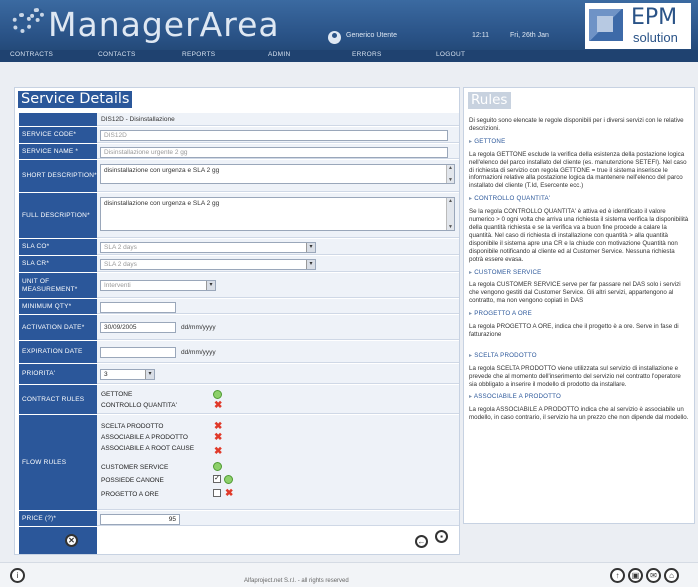  I want to click on sla-co-label: SLA CO*, so click(36, 246).